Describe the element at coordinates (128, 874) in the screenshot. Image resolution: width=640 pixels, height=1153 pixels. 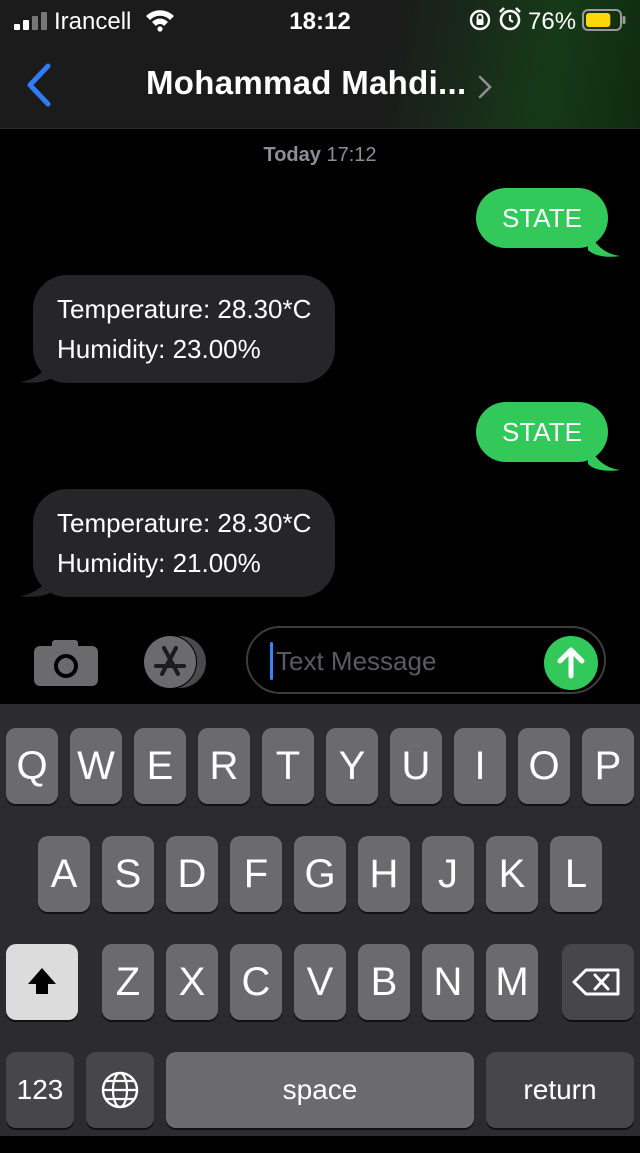
I see `key-s: S` at that location.